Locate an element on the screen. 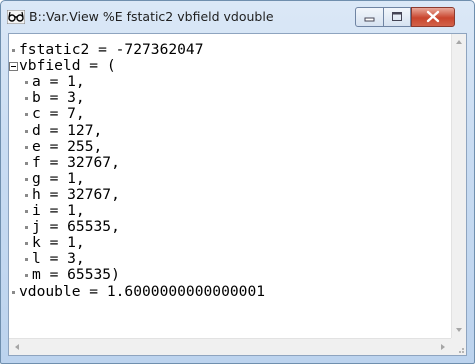  horizontal-scrollbar is located at coordinates (230, 346).